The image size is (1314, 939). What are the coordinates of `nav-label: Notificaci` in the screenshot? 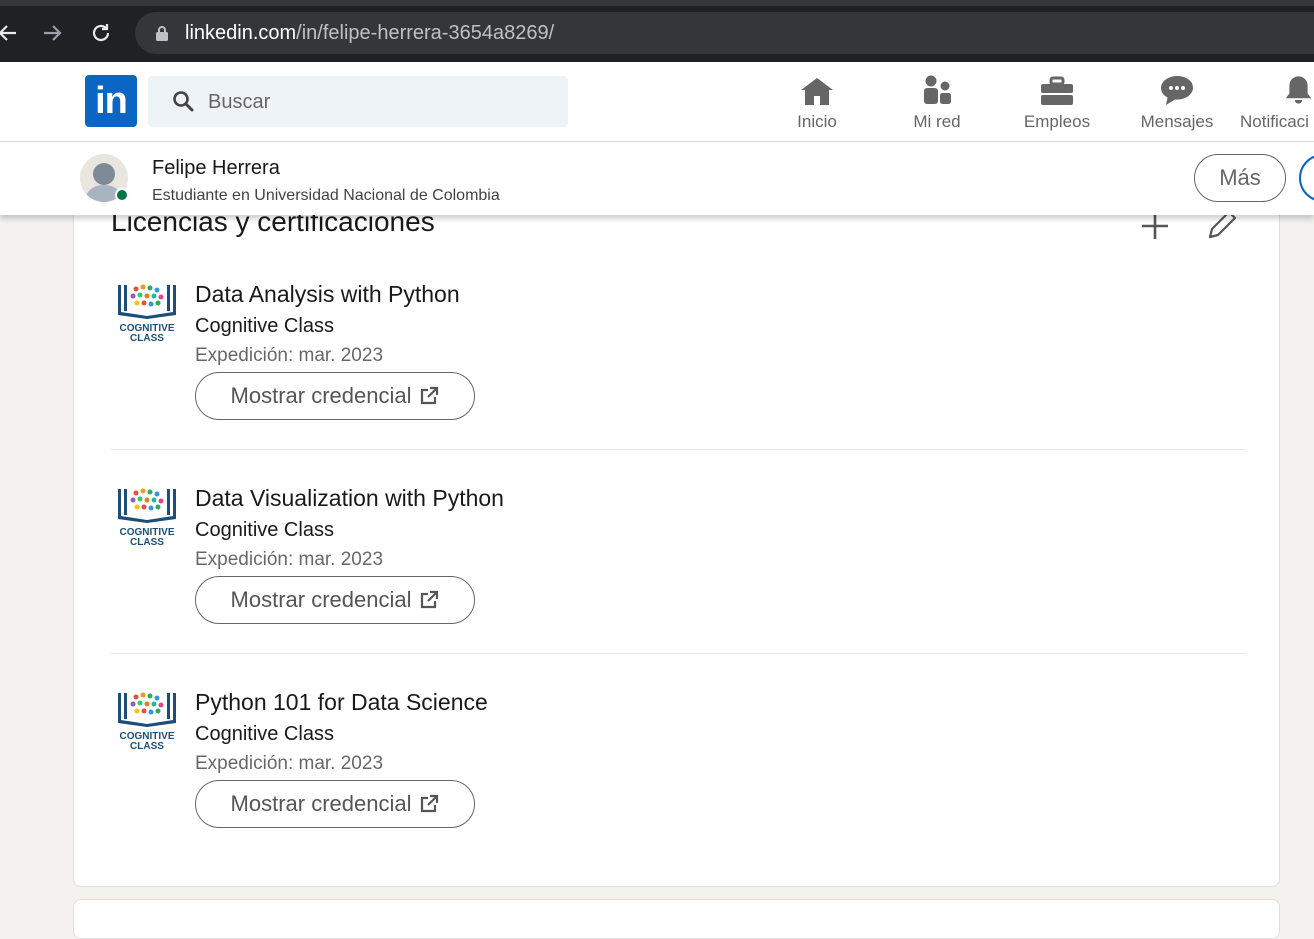 It's located at (1274, 121).